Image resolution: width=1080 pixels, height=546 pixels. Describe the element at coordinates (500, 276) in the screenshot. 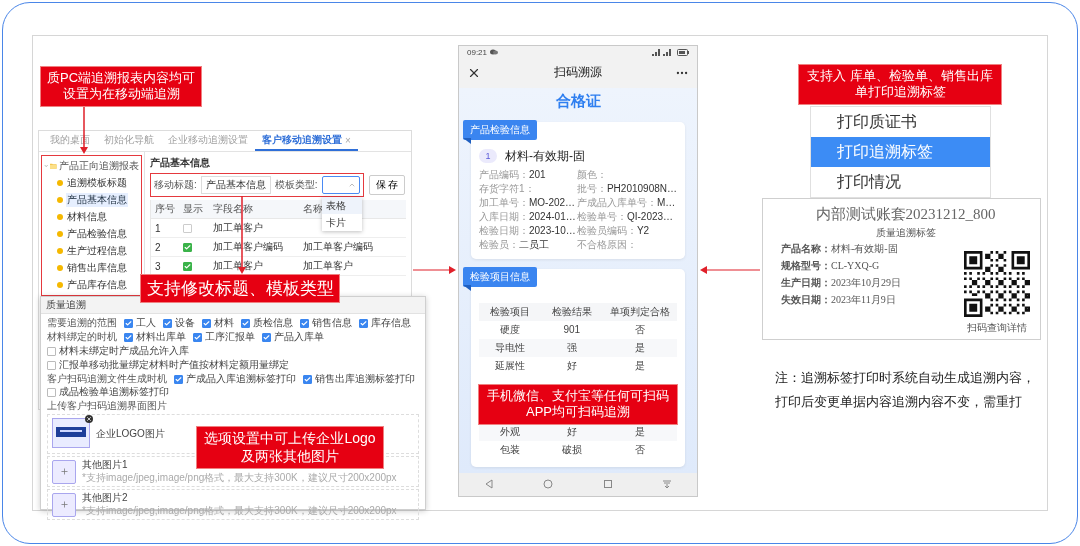

I see `card-tag: 检验项目信息` at that location.